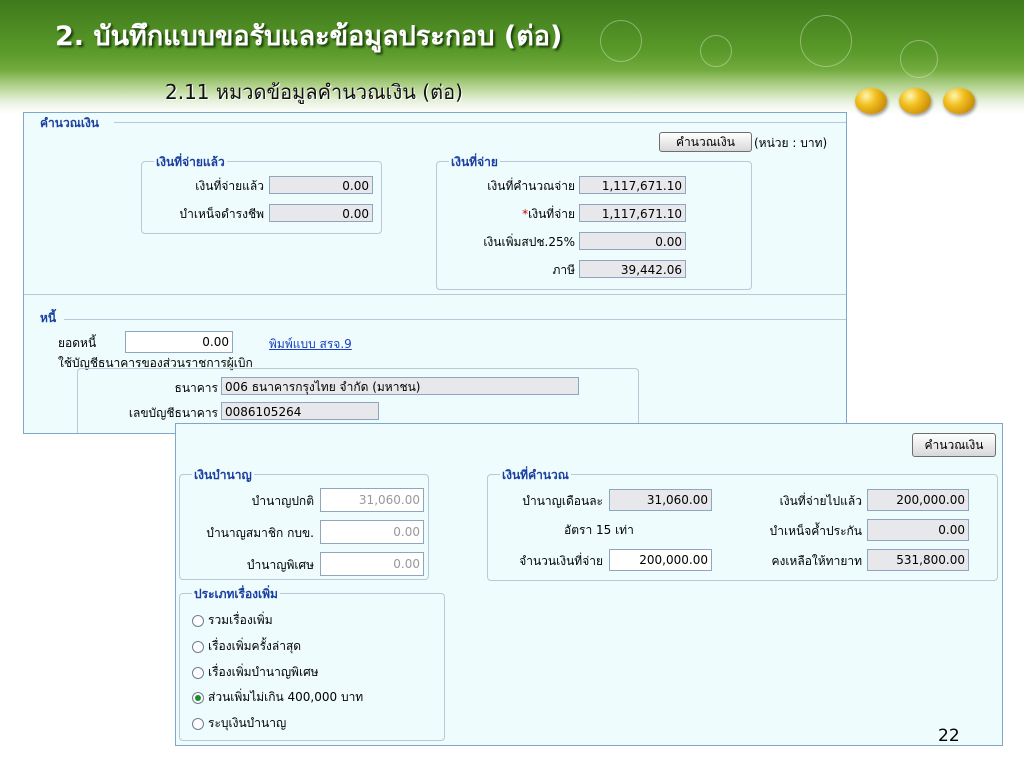 This screenshot has width=1024, height=768. I want to click on radio-label: รวมเรื่องเพิ่ม, so click(240, 620).